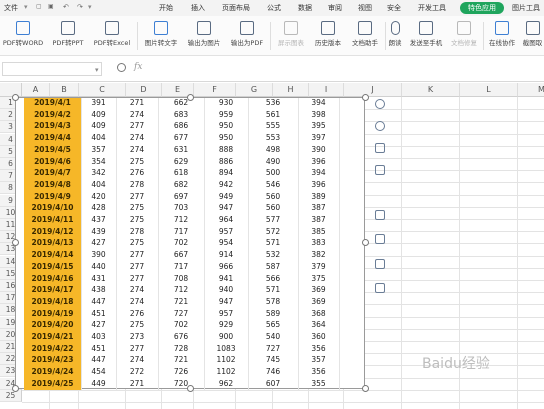  I want to click on image-cell-value: 364, so click(318, 325).